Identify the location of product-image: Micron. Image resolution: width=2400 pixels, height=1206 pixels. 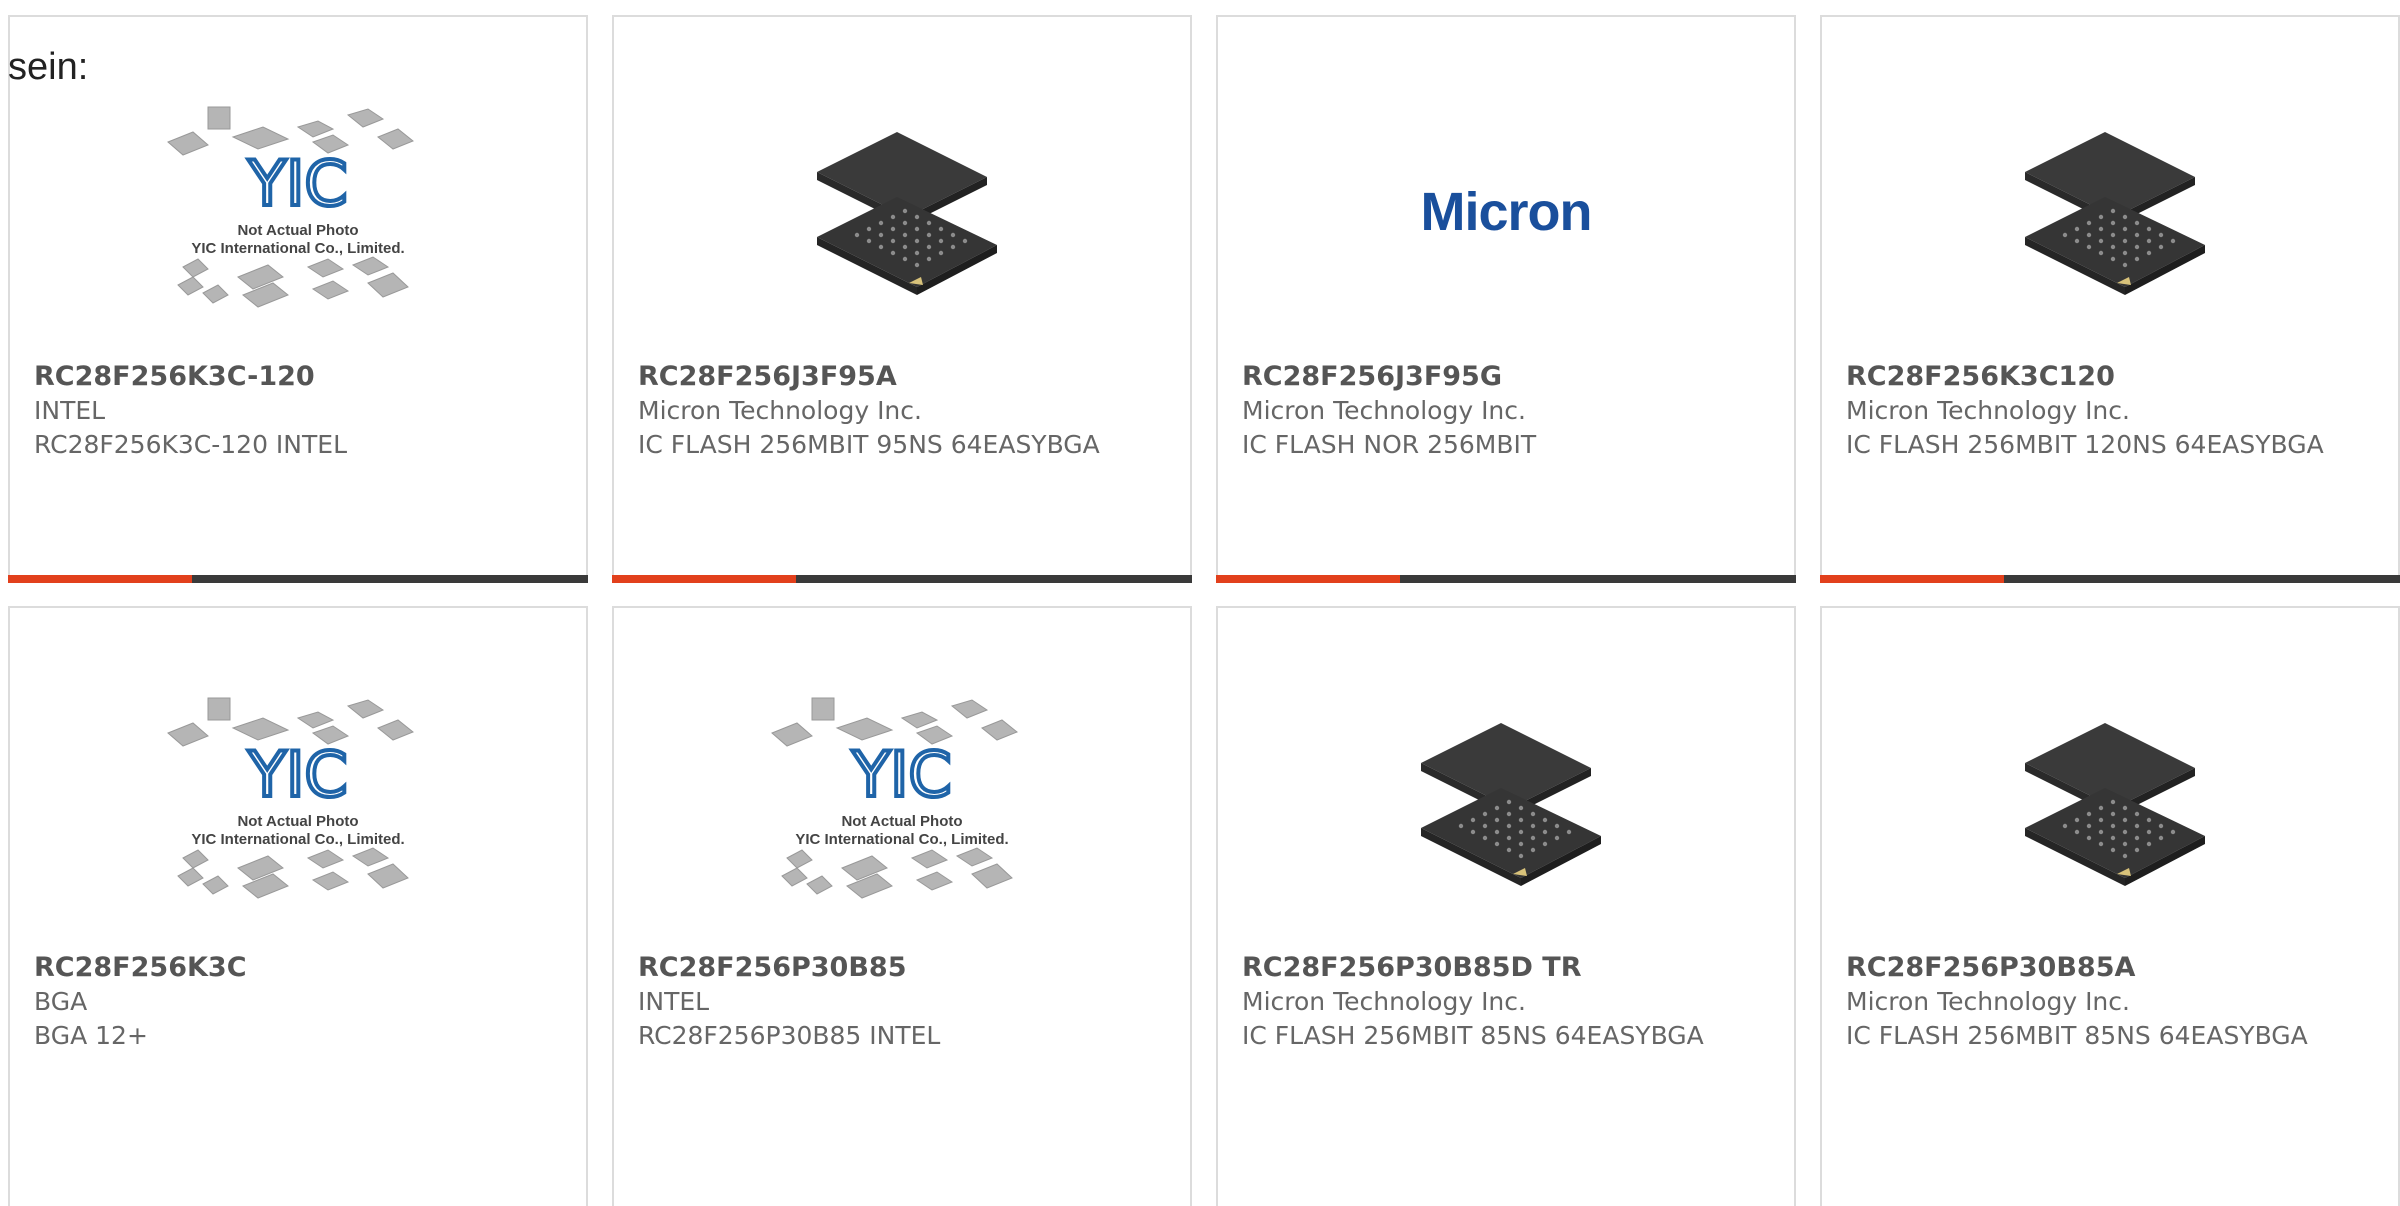
(1506, 212).